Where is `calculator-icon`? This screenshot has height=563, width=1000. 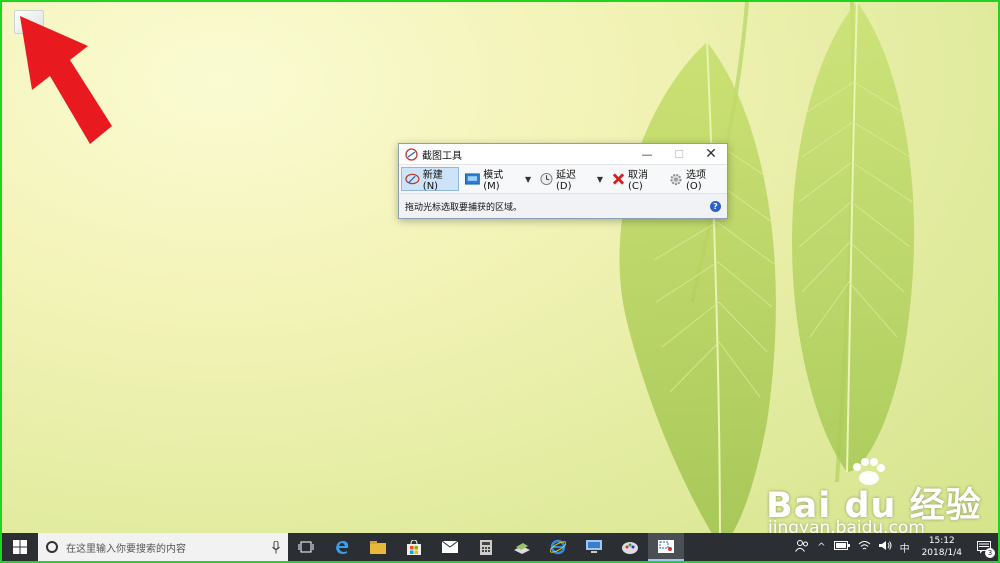 calculator-icon is located at coordinates (486, 547).